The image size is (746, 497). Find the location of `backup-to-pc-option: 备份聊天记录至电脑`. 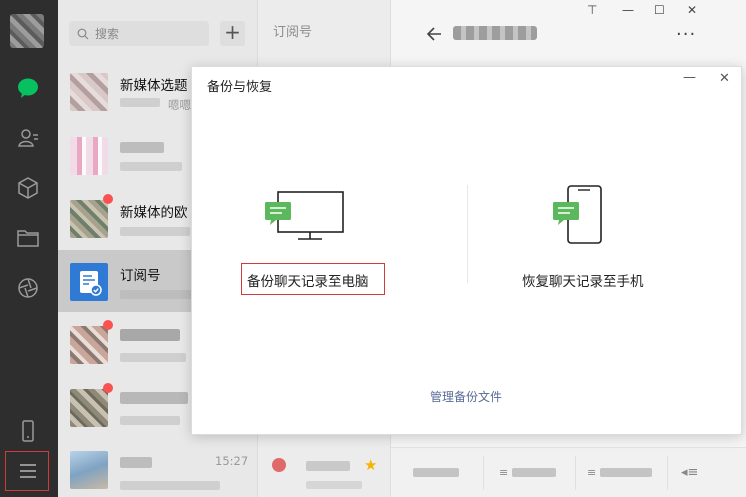

backup-to-pc-option: 备份聊天记录至电脑 is located at coordinates (308, 280).